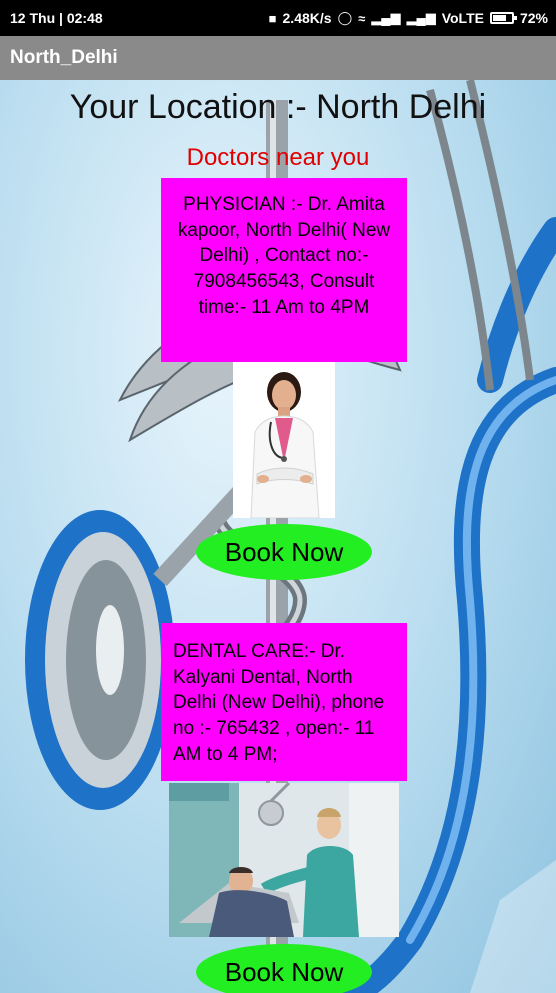 The image size is (556, 993). What do you see at coordinates (284, 440) in the screenshot?
I see `doctor-photo` at bounding box center [284, 440].